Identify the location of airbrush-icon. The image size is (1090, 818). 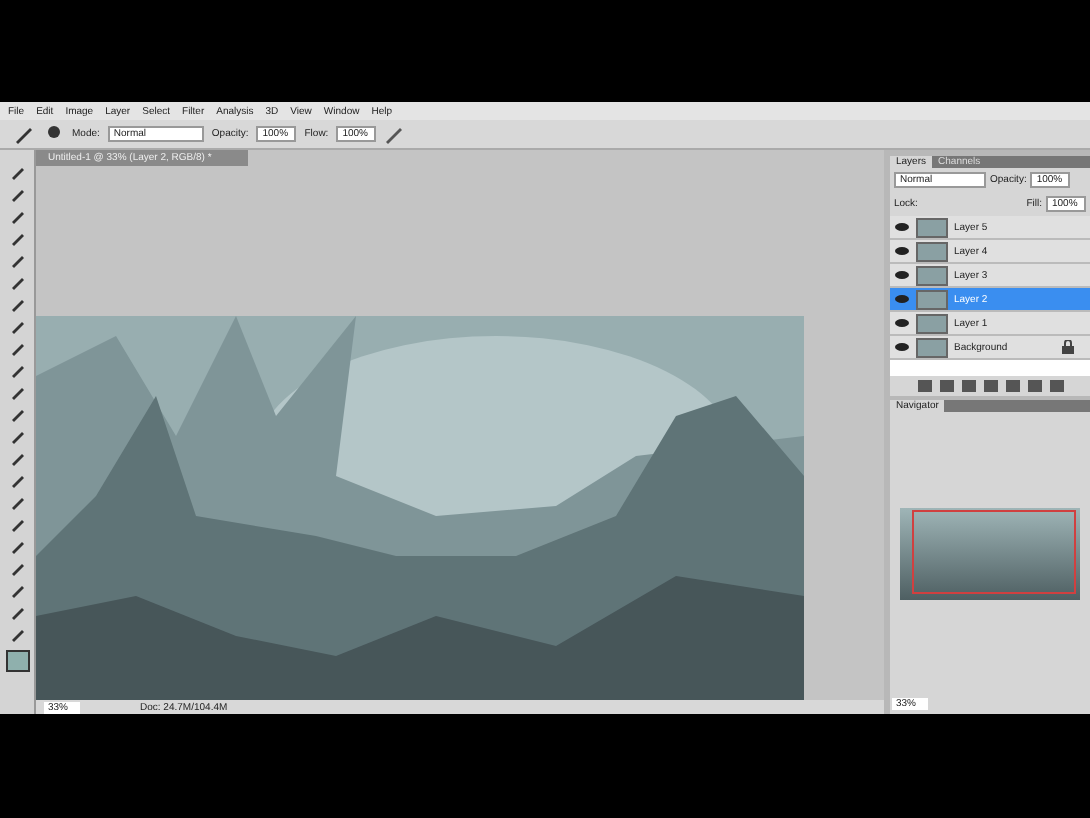
(394, 134).